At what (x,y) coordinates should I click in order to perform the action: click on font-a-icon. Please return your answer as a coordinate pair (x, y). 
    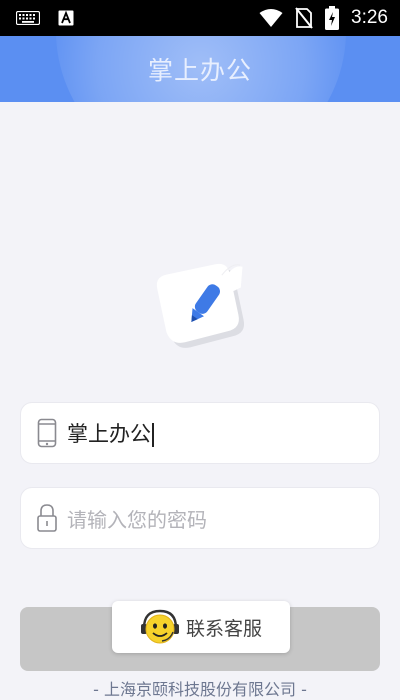
    Looking at the image, I should click on (66, 18).